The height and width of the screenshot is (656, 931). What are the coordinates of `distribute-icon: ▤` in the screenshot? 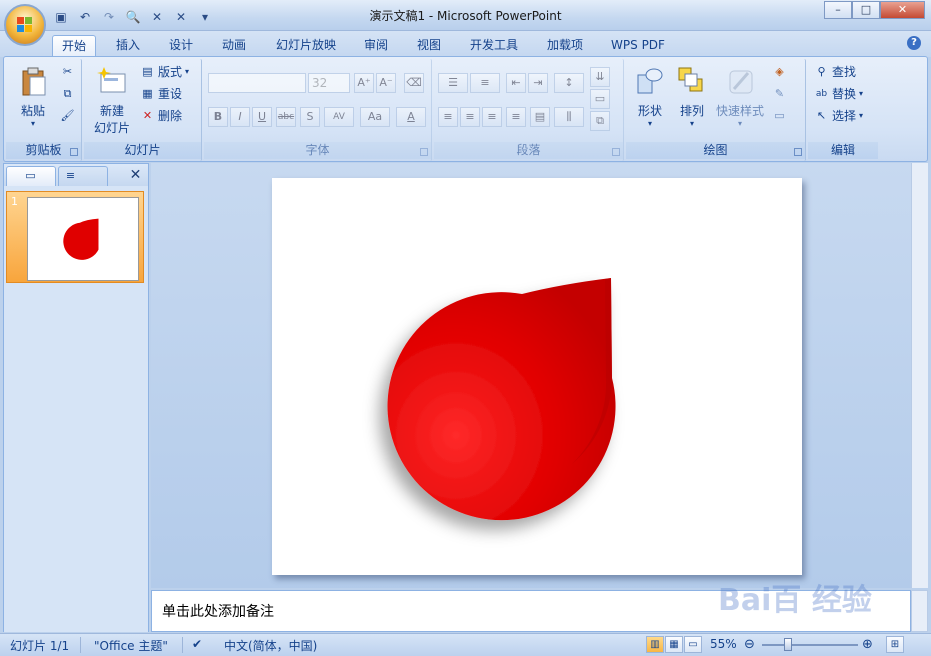 It's located at (540, 117).